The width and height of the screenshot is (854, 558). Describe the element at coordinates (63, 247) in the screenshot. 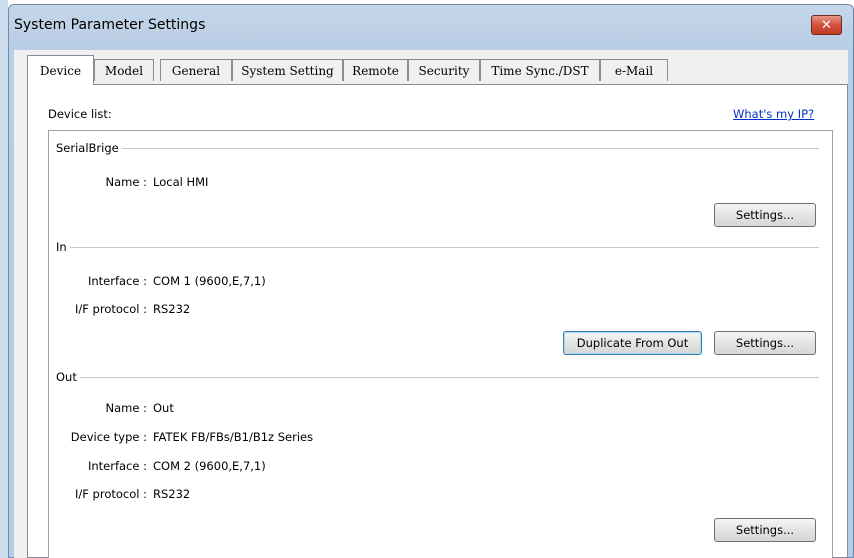

I see `in-group-title: In` at that location.